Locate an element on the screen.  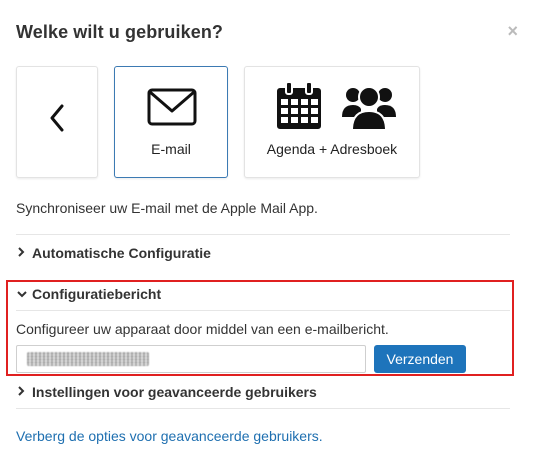
back-card is located at coordinates (57, 122).